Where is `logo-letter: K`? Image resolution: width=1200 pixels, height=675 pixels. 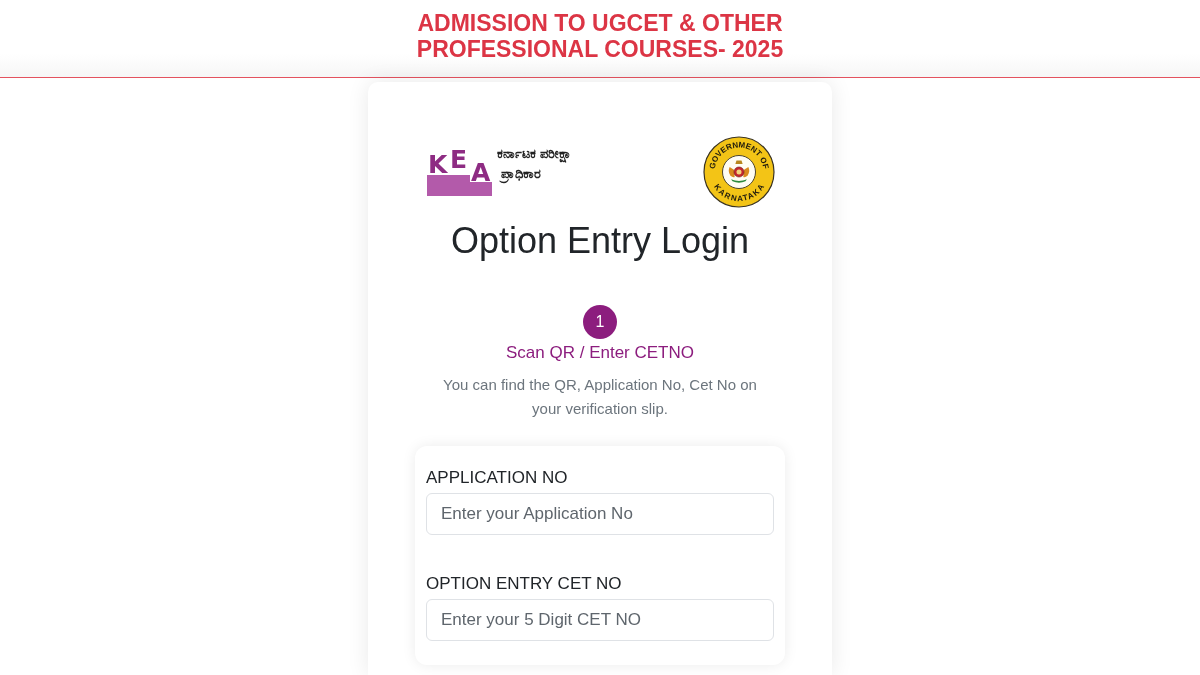 logo-letter: K is located at coordinates (438, 164).